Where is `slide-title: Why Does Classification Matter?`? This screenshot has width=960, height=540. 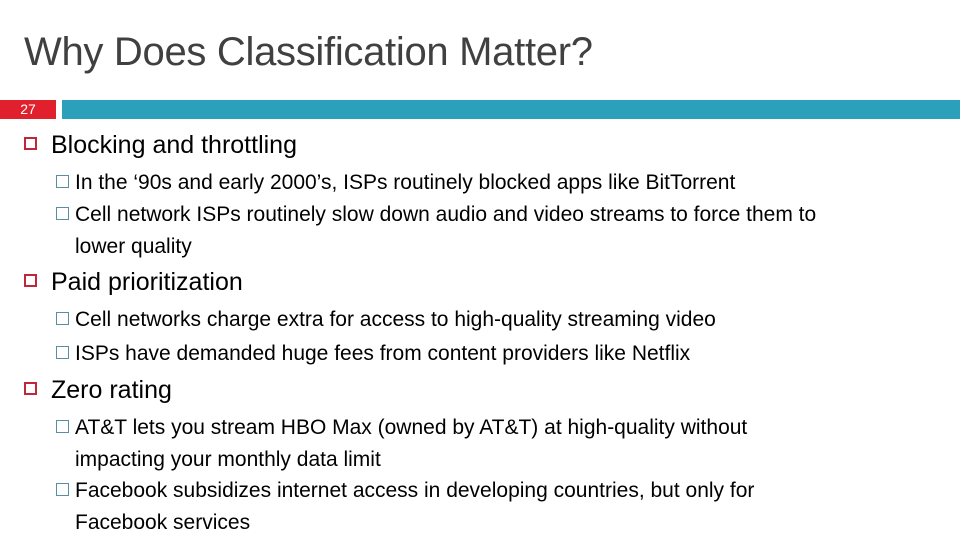
slide-title: Why Does Classification Matter? is located at coordinates (308, 52).